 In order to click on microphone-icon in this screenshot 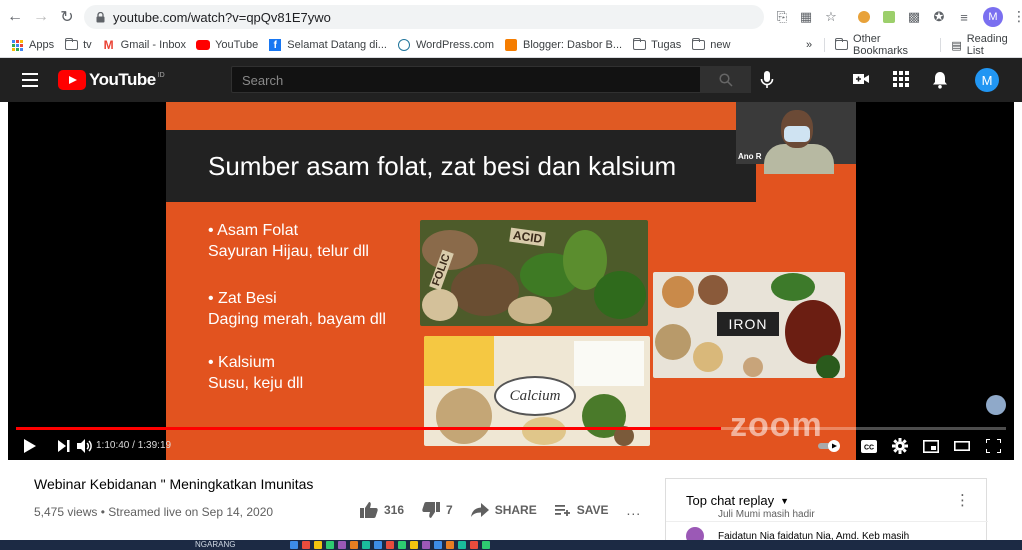, I will do `click(767, 82)`.